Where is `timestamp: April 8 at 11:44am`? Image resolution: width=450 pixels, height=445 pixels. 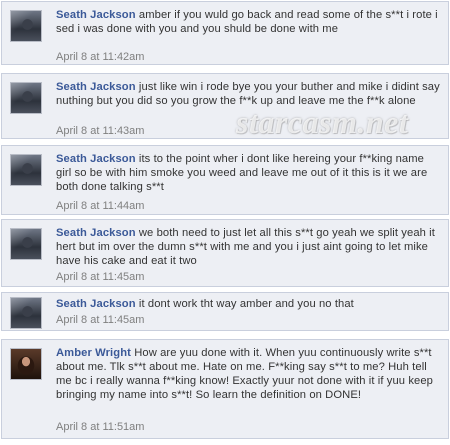
timestamp: April 8 at 11:44am is located at coordinates (100, 206).